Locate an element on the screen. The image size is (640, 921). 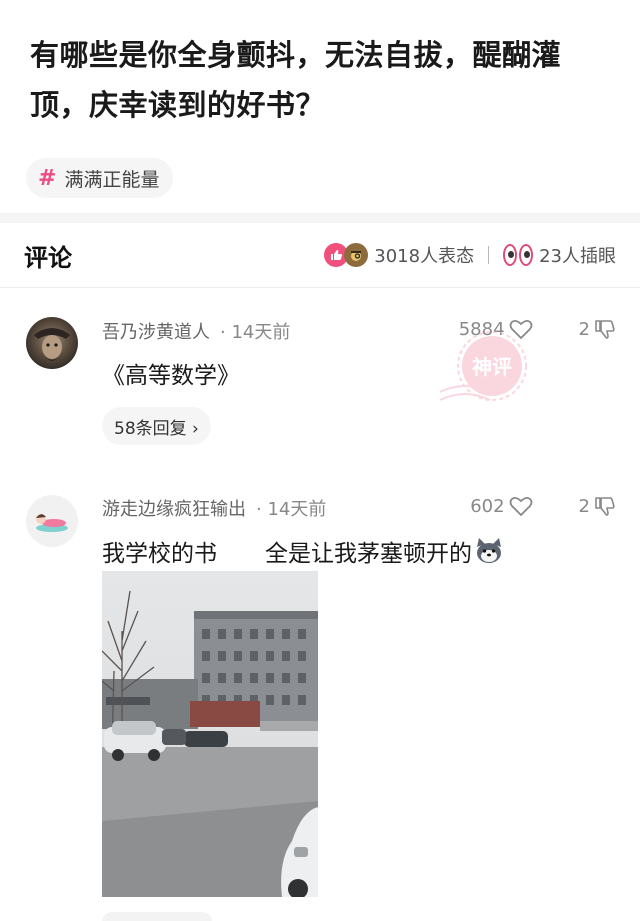
comments-title: 评论 is located at coordinates (48, 257).